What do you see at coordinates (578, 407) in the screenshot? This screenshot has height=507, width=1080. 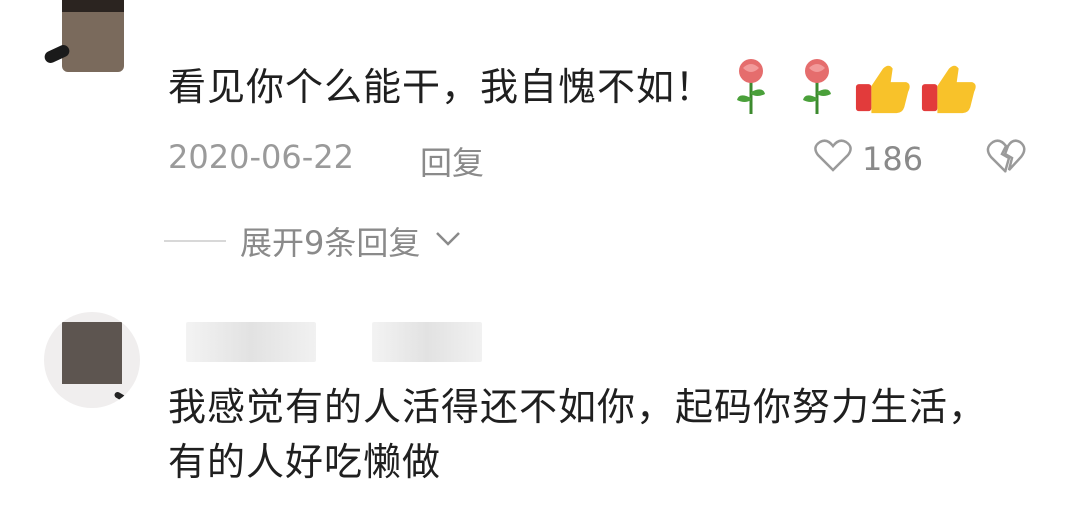 I see `comment-line: 我感觉有的人活得还不如你，起码你努力生活，` at bounding box center [578, 407].